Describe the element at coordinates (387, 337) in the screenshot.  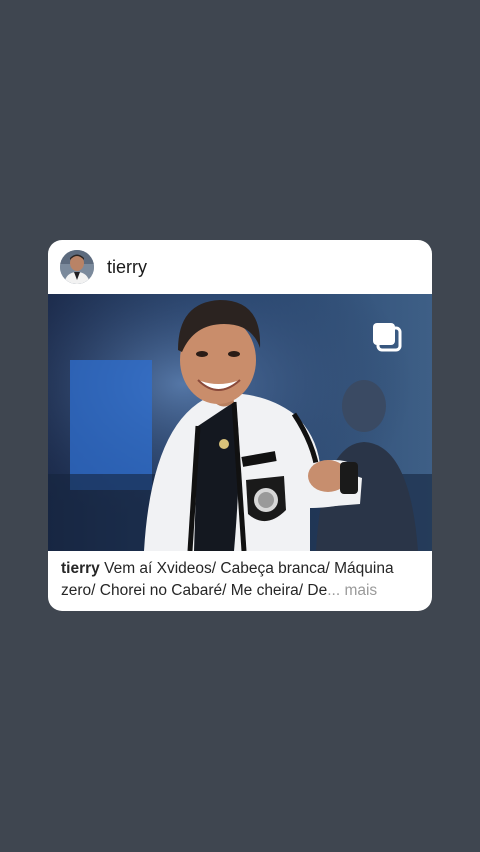
I see `multiple-photos-icon` at that location.